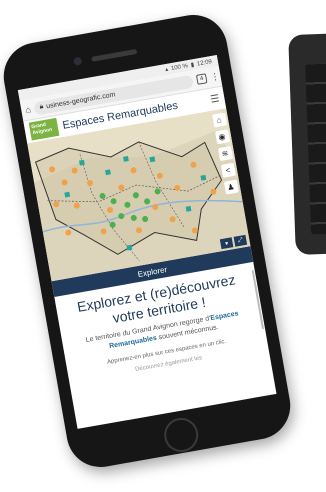  What do you see at coordinates (228, 170) in the screenshot?
I see `share-icon: <` at bounding box center [228, 170].